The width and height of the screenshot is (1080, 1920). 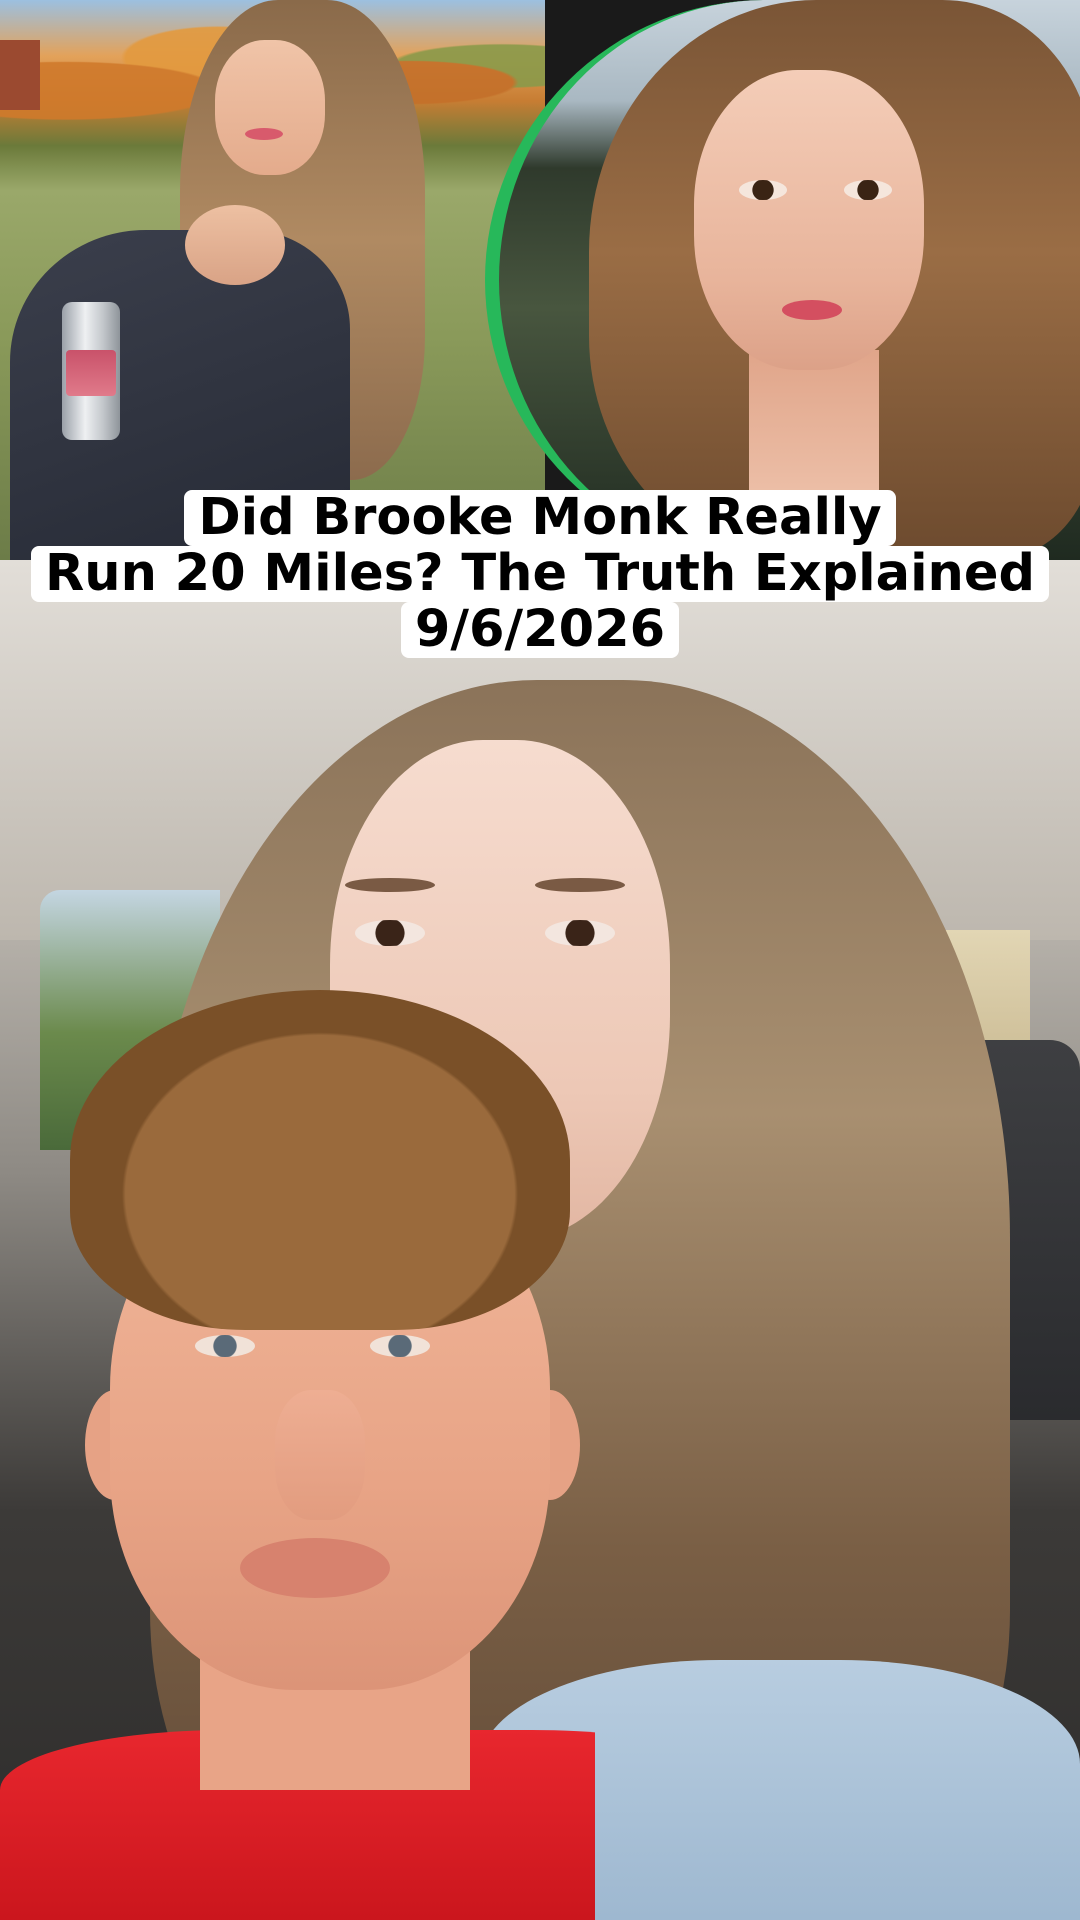 What do you see at coordinates (91, 373) in the screenshot?
I see `can-label` at bounding box center [91, 373].